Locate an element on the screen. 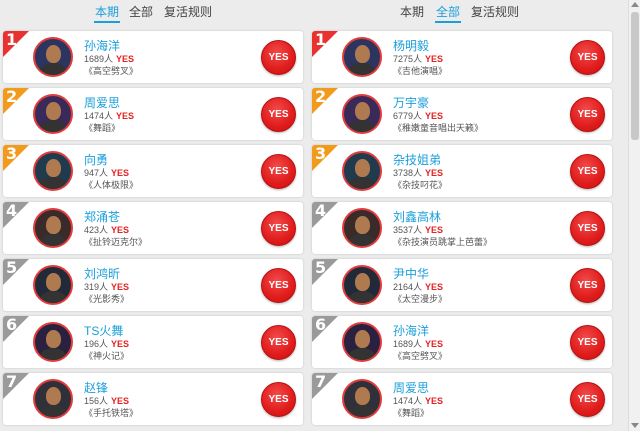 The width and height of the screenshot is (640, 431). program-title: 《光影秀》 is located at coordinates (107, 299).